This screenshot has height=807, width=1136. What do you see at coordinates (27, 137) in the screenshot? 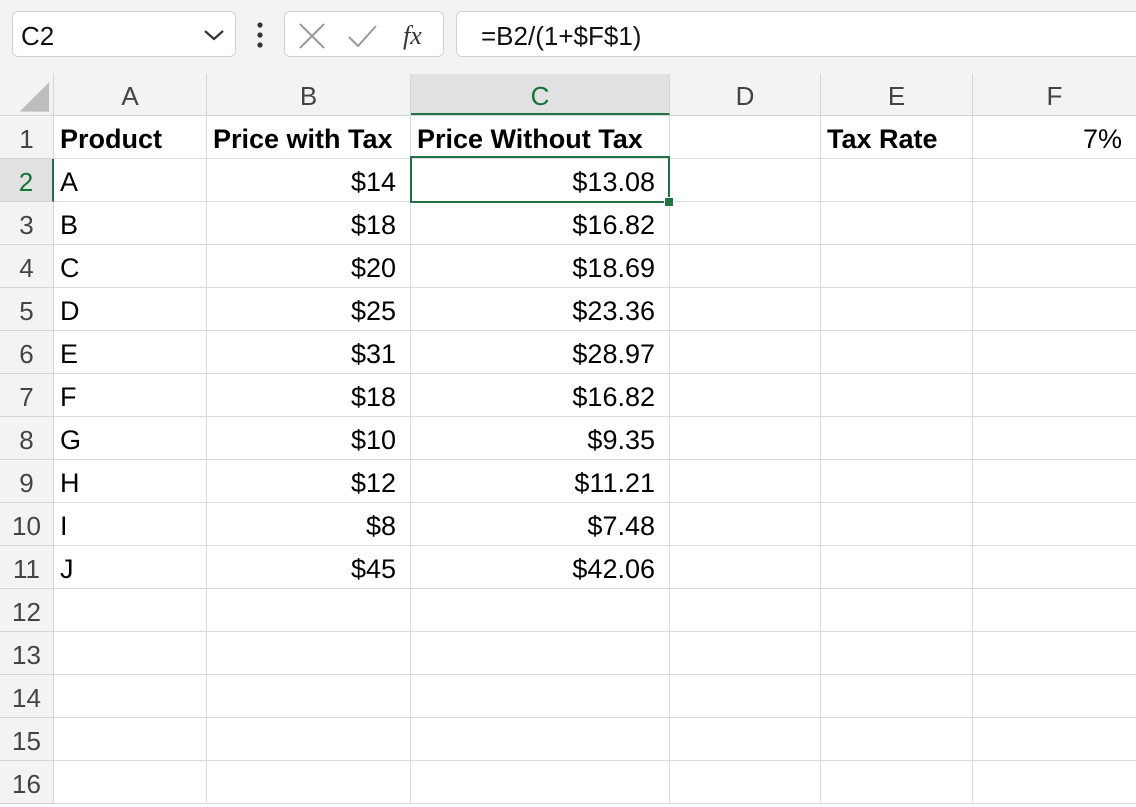
I see `row-header-1: 1` at bounding box center [27, 137].